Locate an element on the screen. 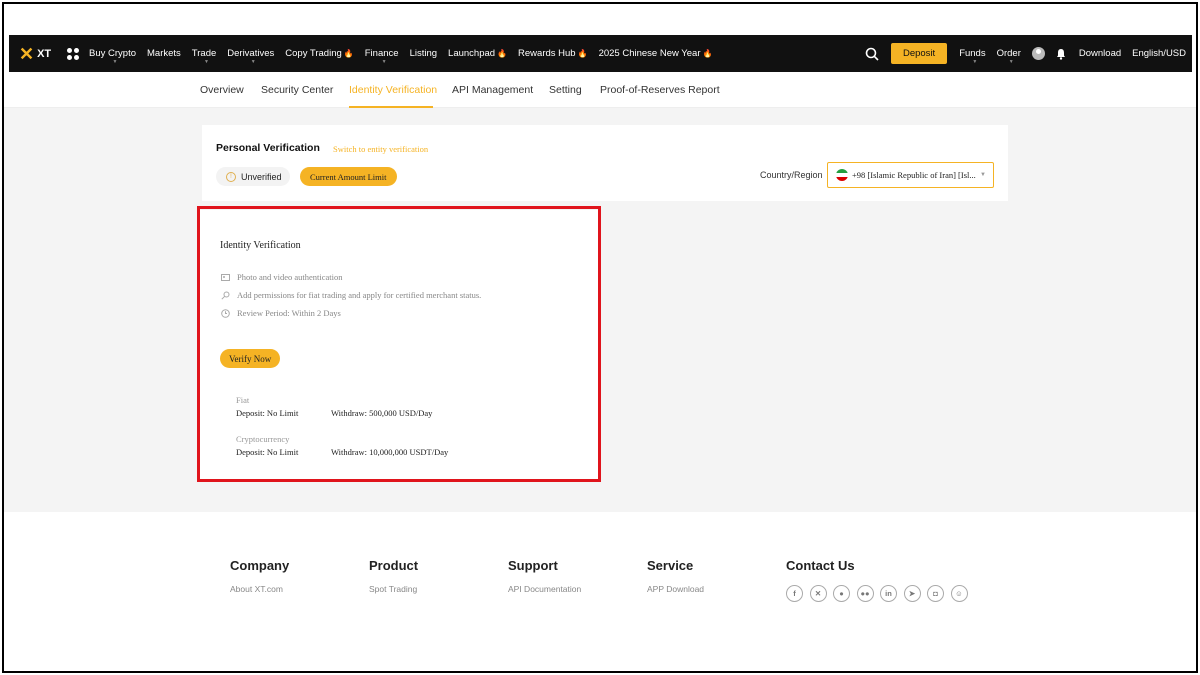 The width and height of the screenshot is (1200, 675). highlight-box is located at coordinates (399, 344).